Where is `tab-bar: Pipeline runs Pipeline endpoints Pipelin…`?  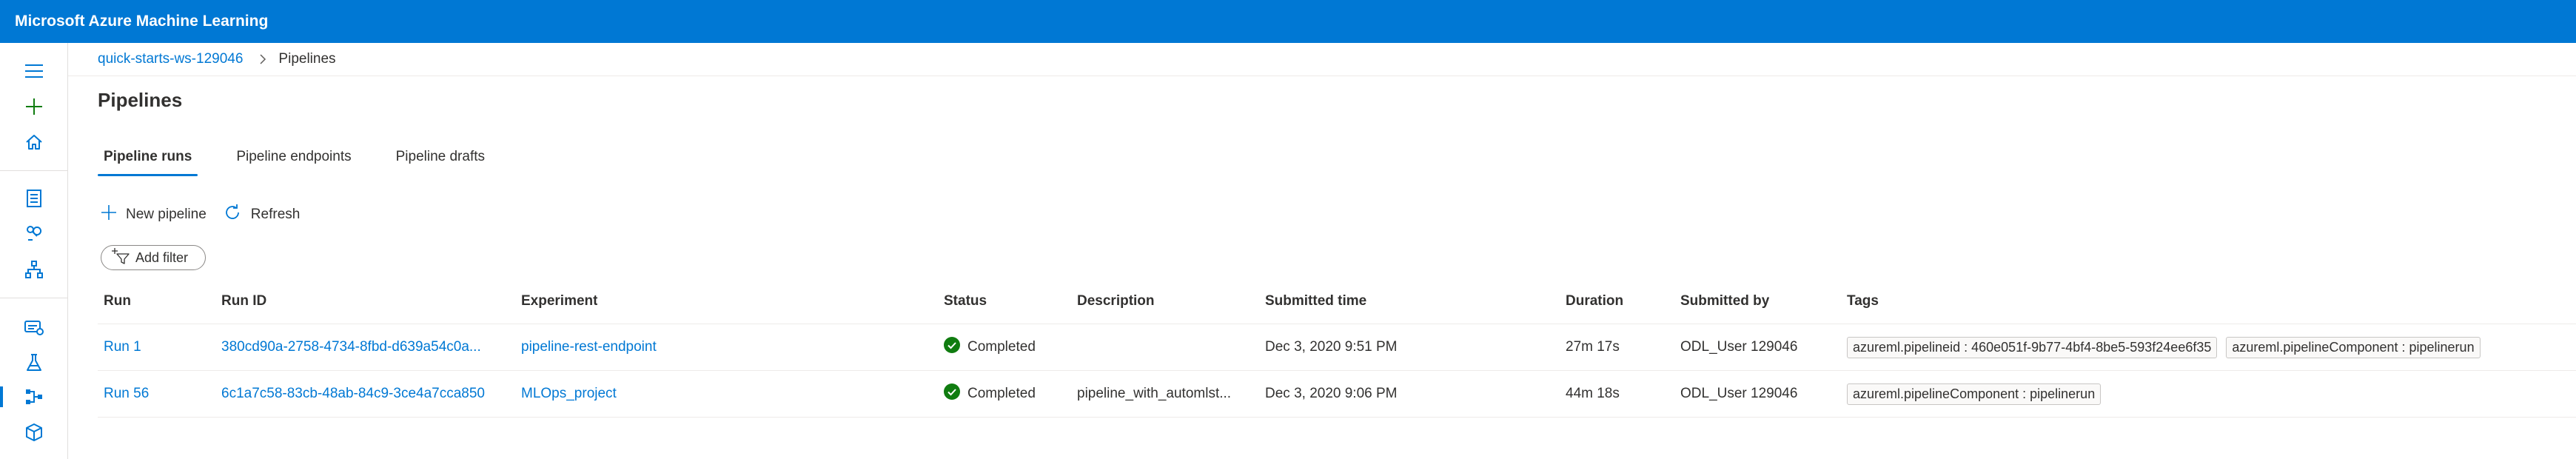
tab-bar: Pipeline runs Pipeline endpoints Pipelin… is located at coordinates (310, 159).